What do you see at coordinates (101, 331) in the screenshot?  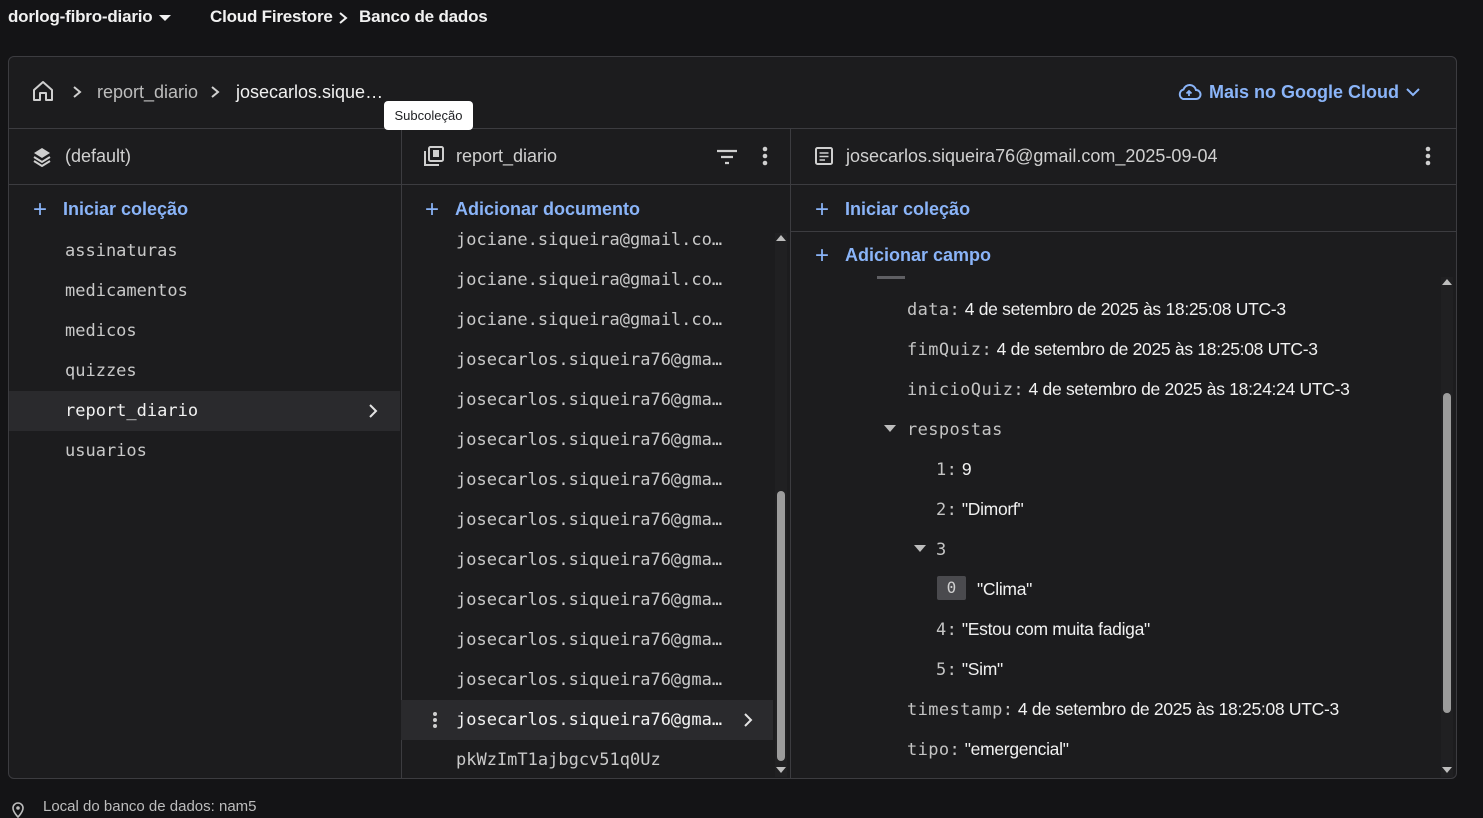 I see `collection-item: medicos` at bounding box center [101, 331].